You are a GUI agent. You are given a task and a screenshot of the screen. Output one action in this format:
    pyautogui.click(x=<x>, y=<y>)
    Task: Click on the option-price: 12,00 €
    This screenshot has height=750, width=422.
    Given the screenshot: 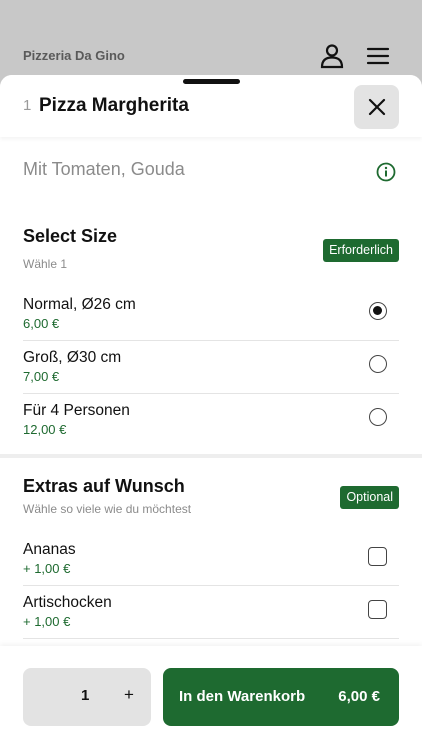 What is the action you would take?
    pyautogui.click(x=45, y=429)
    